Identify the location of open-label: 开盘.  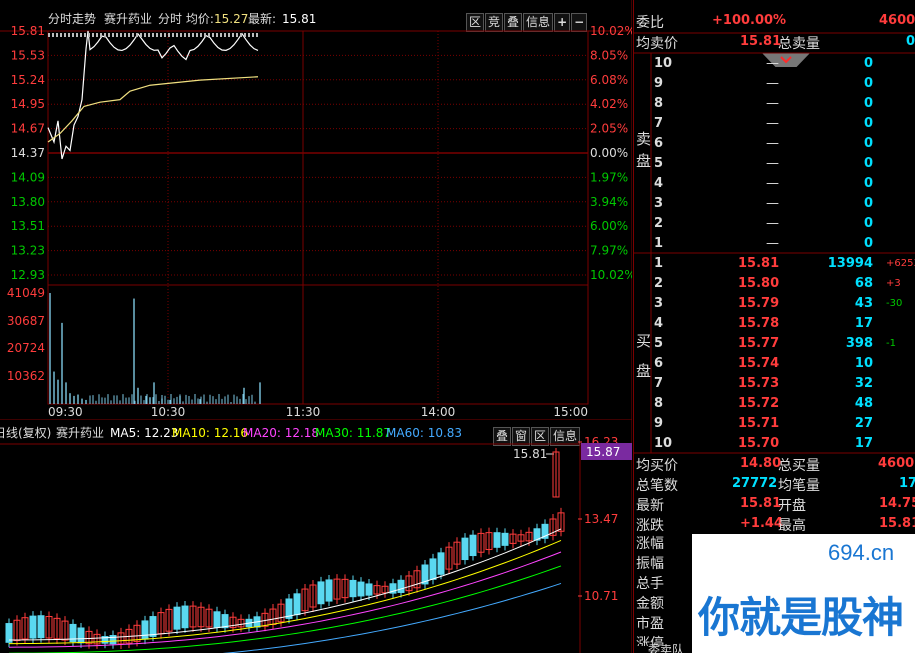
(792, 506).